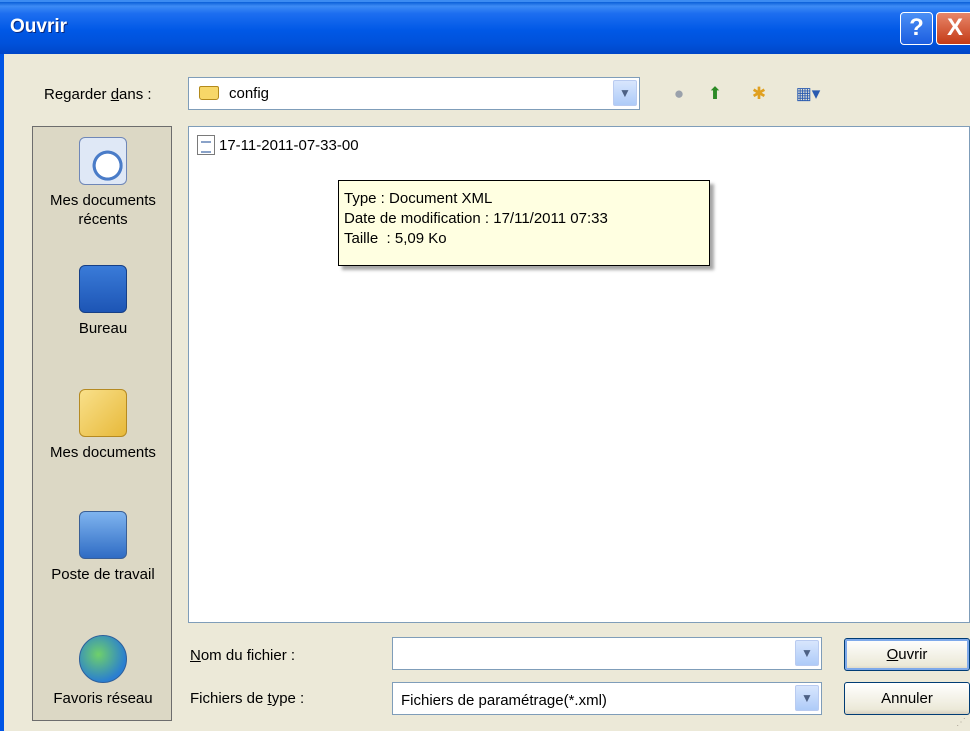 The height and width of the screenshot is (731, 970). I want to click on place-label: Bureau, so click(103, 328).